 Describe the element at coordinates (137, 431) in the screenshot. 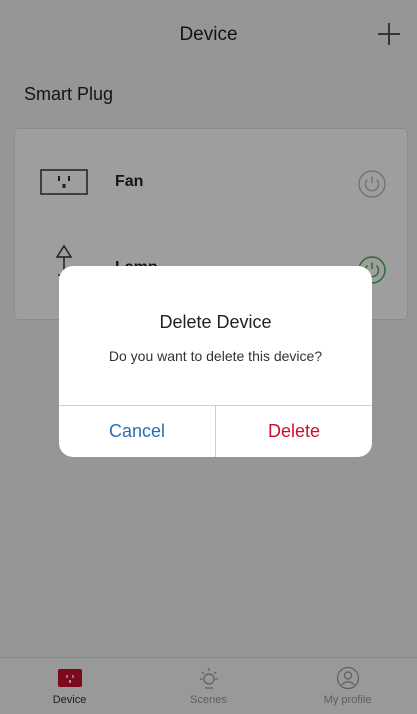

I see `cancel-button: Cancel` at that location.